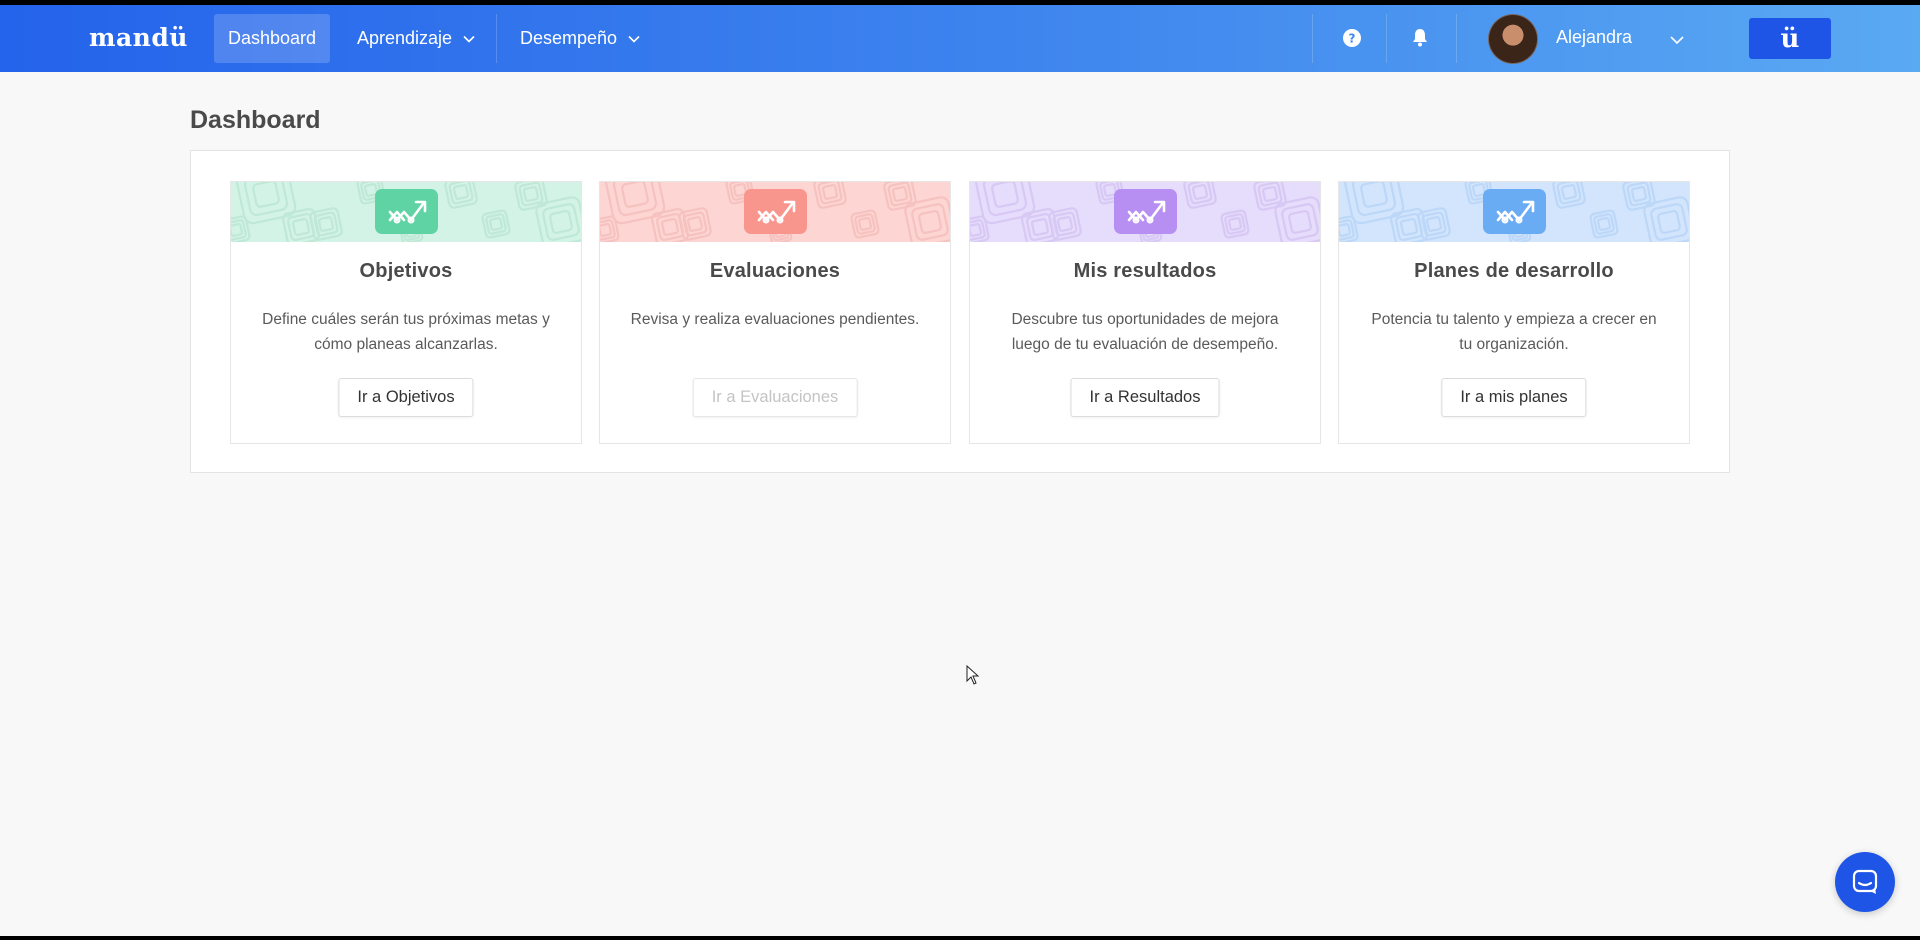 The height and width of the screenshot is (940, 1920). Describe the element at coordinates (775, 397) in the screenshot. I see `ir-a-evaluaciones-button: Ir a Evaluaciones` at that location.